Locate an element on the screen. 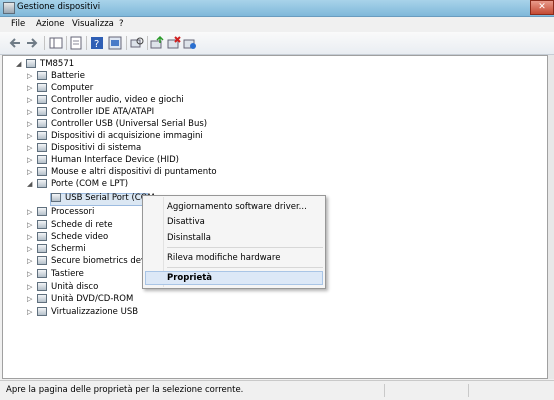 The width and height of the screenshot is (554, 400). scan-hardware-icon is located at coordinates (137, 43).